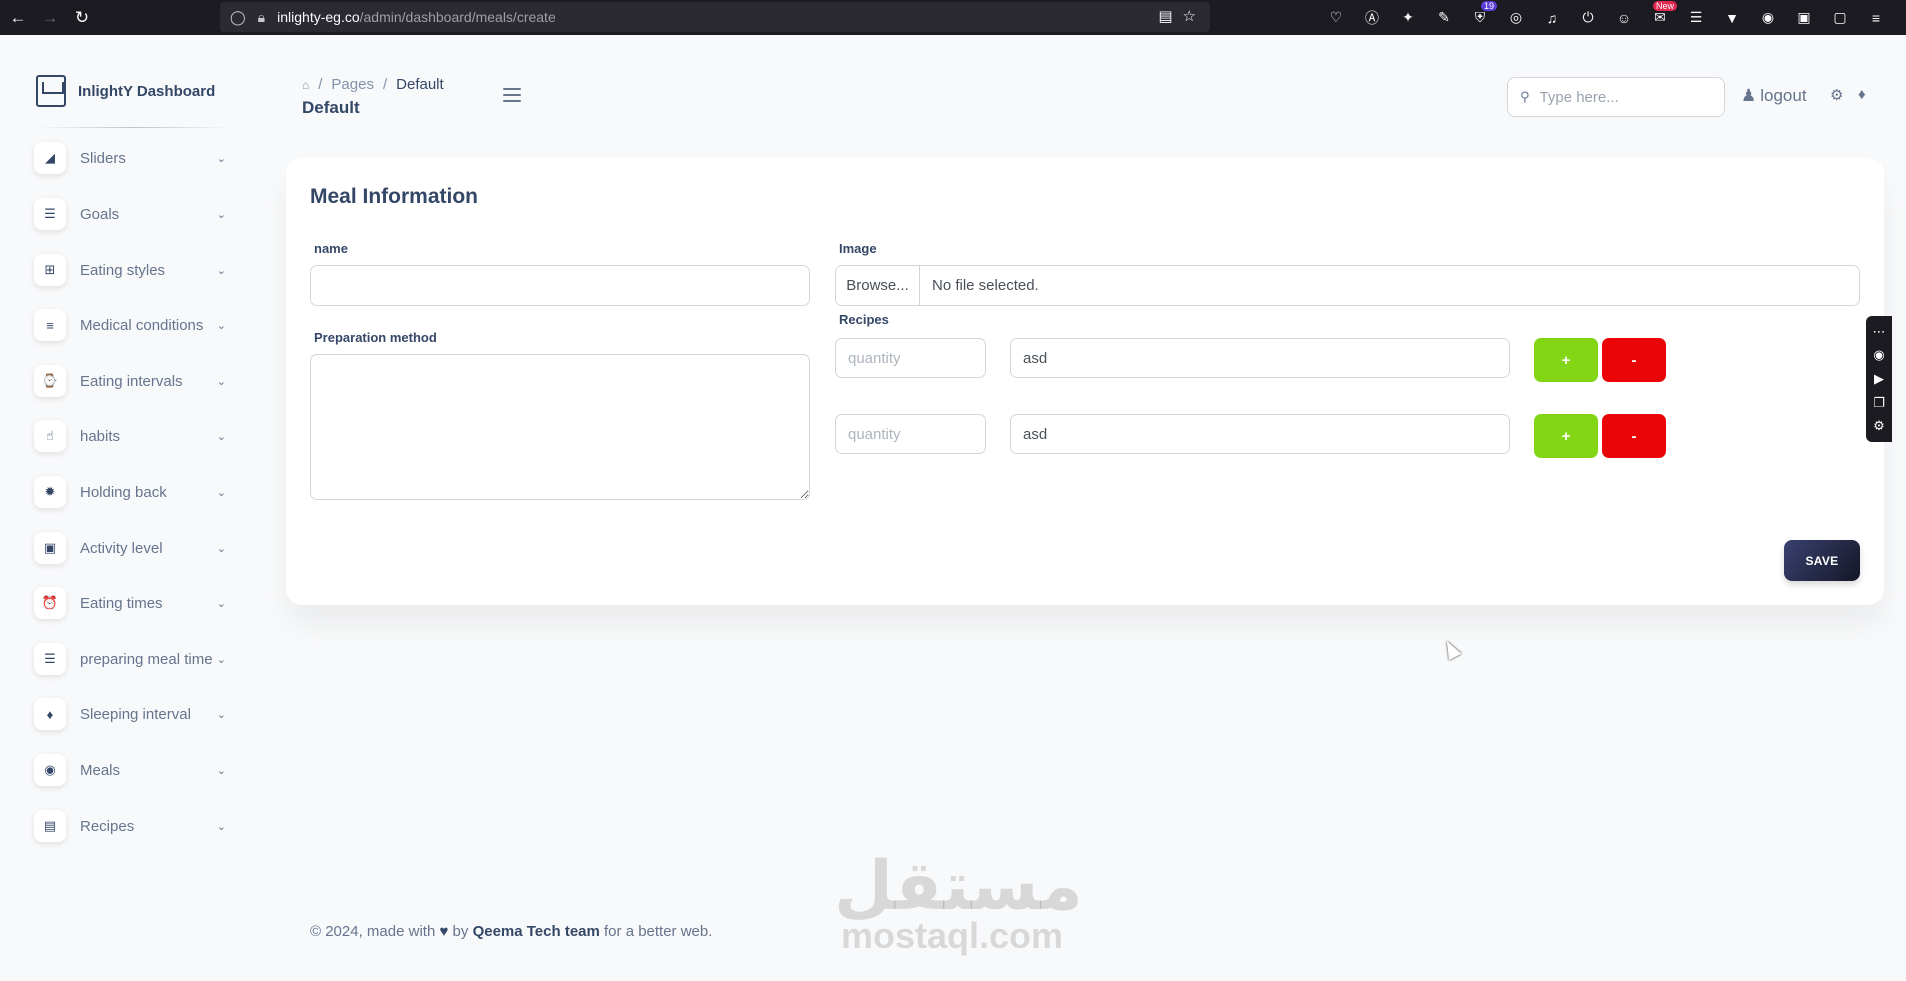  Describe the element at coordinates (147, 91) in the screenshot. I see `brand-name: InlightY Dashboard` at that location.